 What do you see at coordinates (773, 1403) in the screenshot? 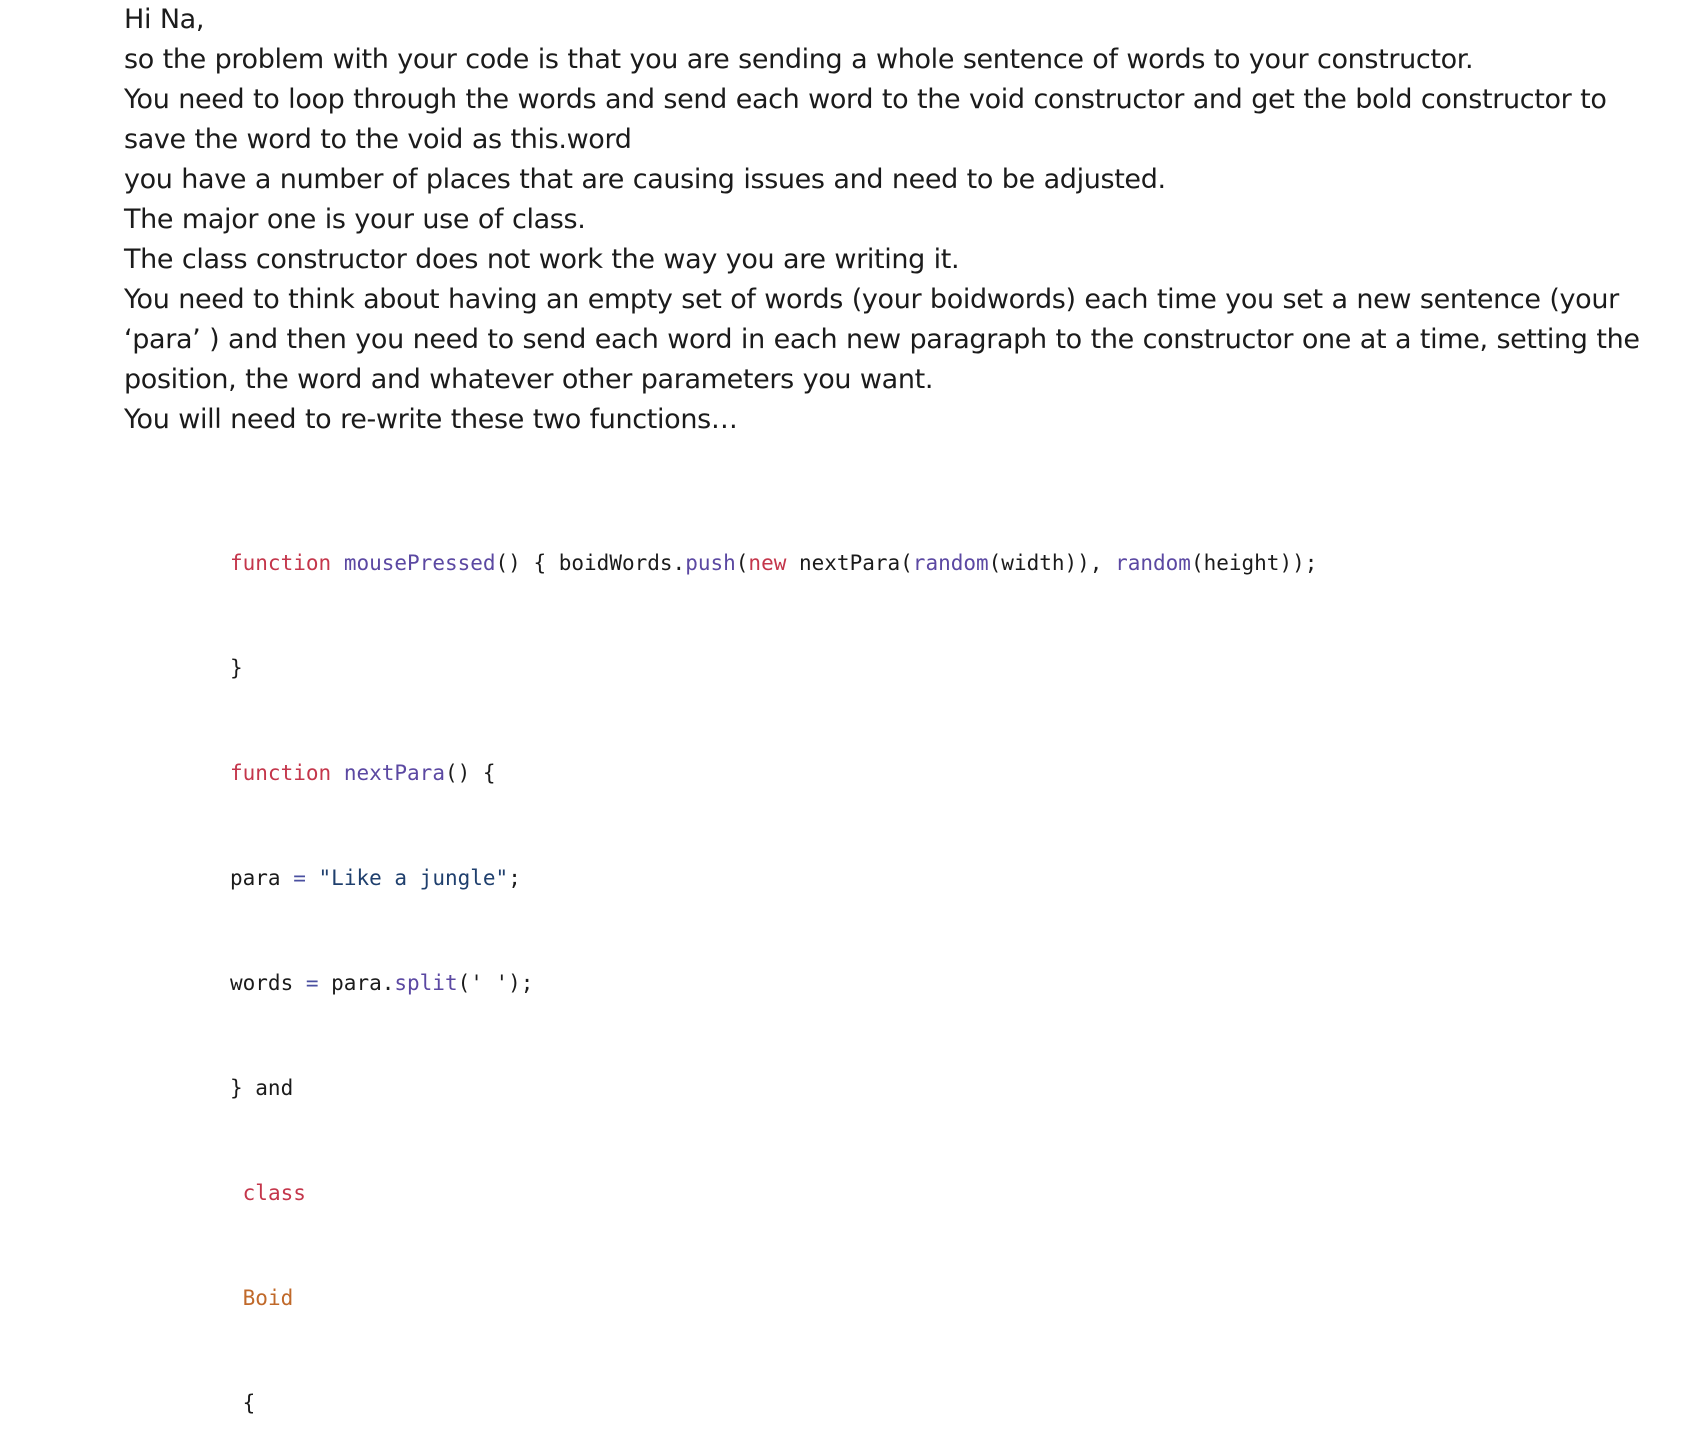
I see `code-line: {` at bounding box center [773, 1403].